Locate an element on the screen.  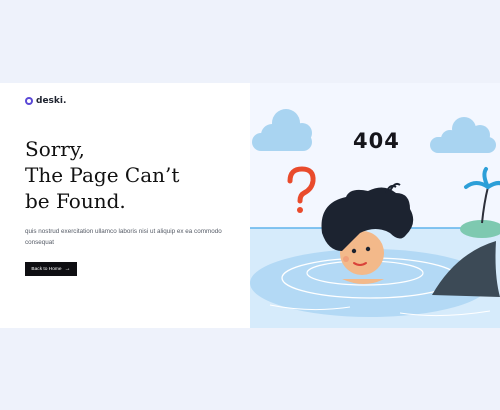
logo-icon is located at coordinates (29, 101).